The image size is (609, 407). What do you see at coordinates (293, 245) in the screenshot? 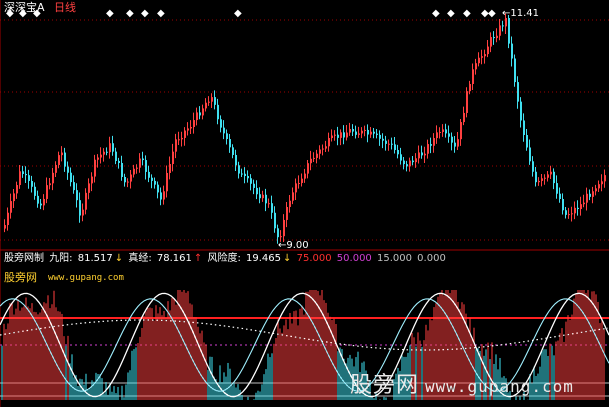
I see `low-price-label: ←9.00` at bounding box center [293, 245].